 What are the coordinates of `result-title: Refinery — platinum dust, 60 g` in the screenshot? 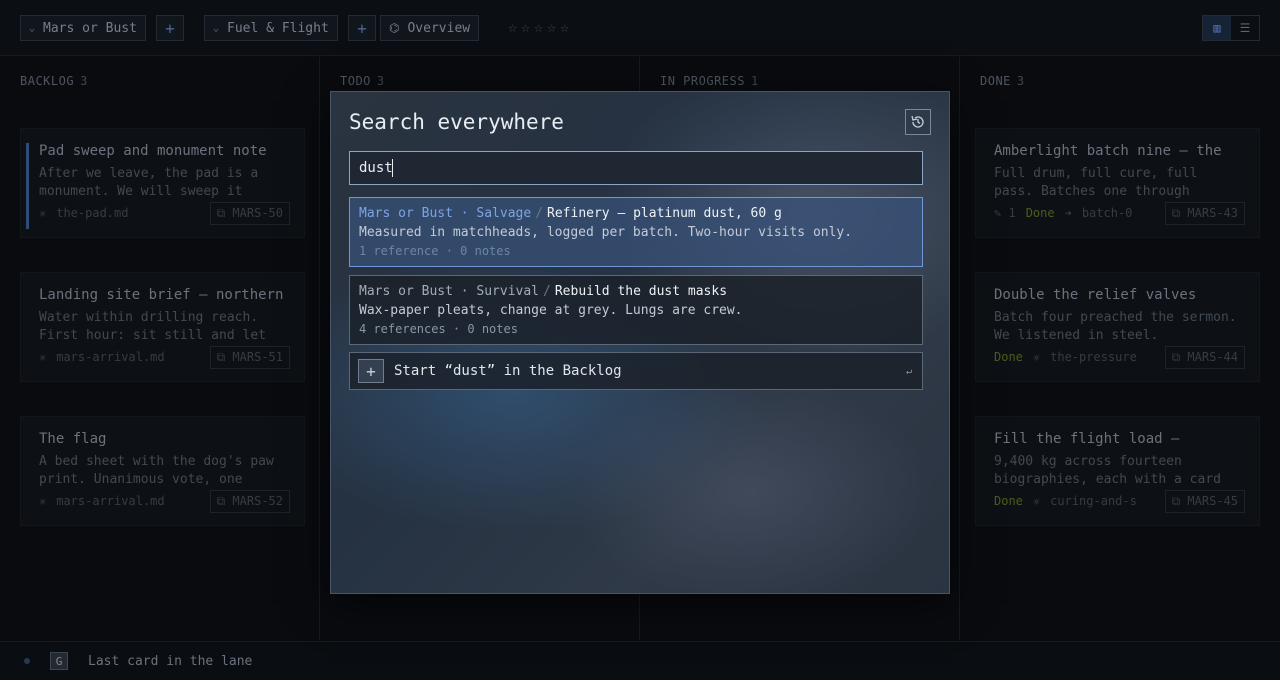 It's located at (664, 213).